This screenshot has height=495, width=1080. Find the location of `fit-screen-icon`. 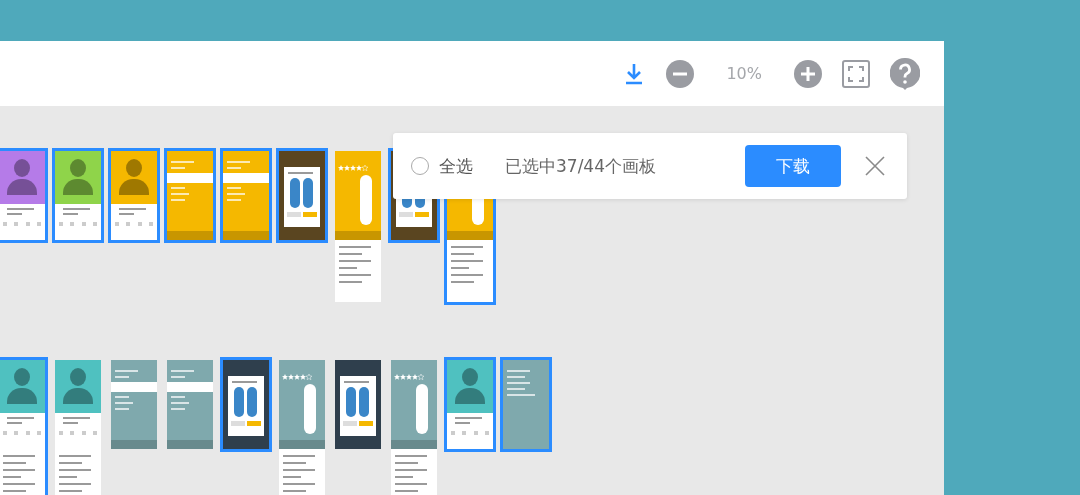

fit-screen-icon is located at coordinates (856, 73).